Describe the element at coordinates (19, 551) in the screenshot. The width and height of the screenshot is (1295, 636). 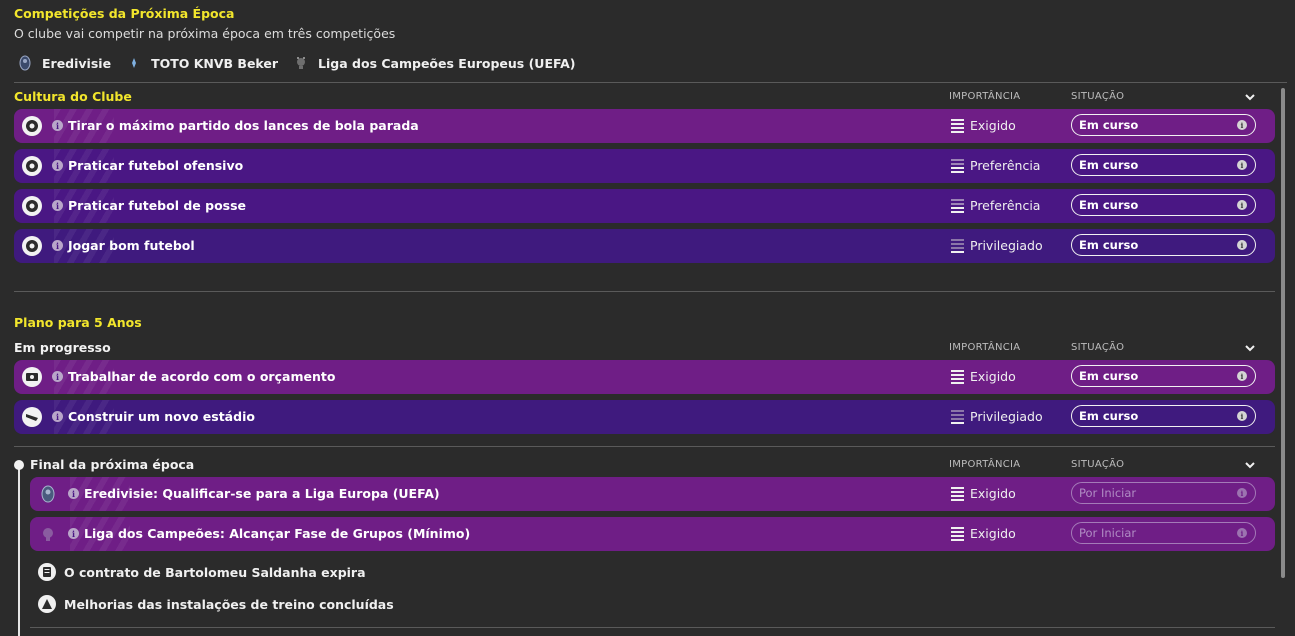
I see `timeline-line` at that location.